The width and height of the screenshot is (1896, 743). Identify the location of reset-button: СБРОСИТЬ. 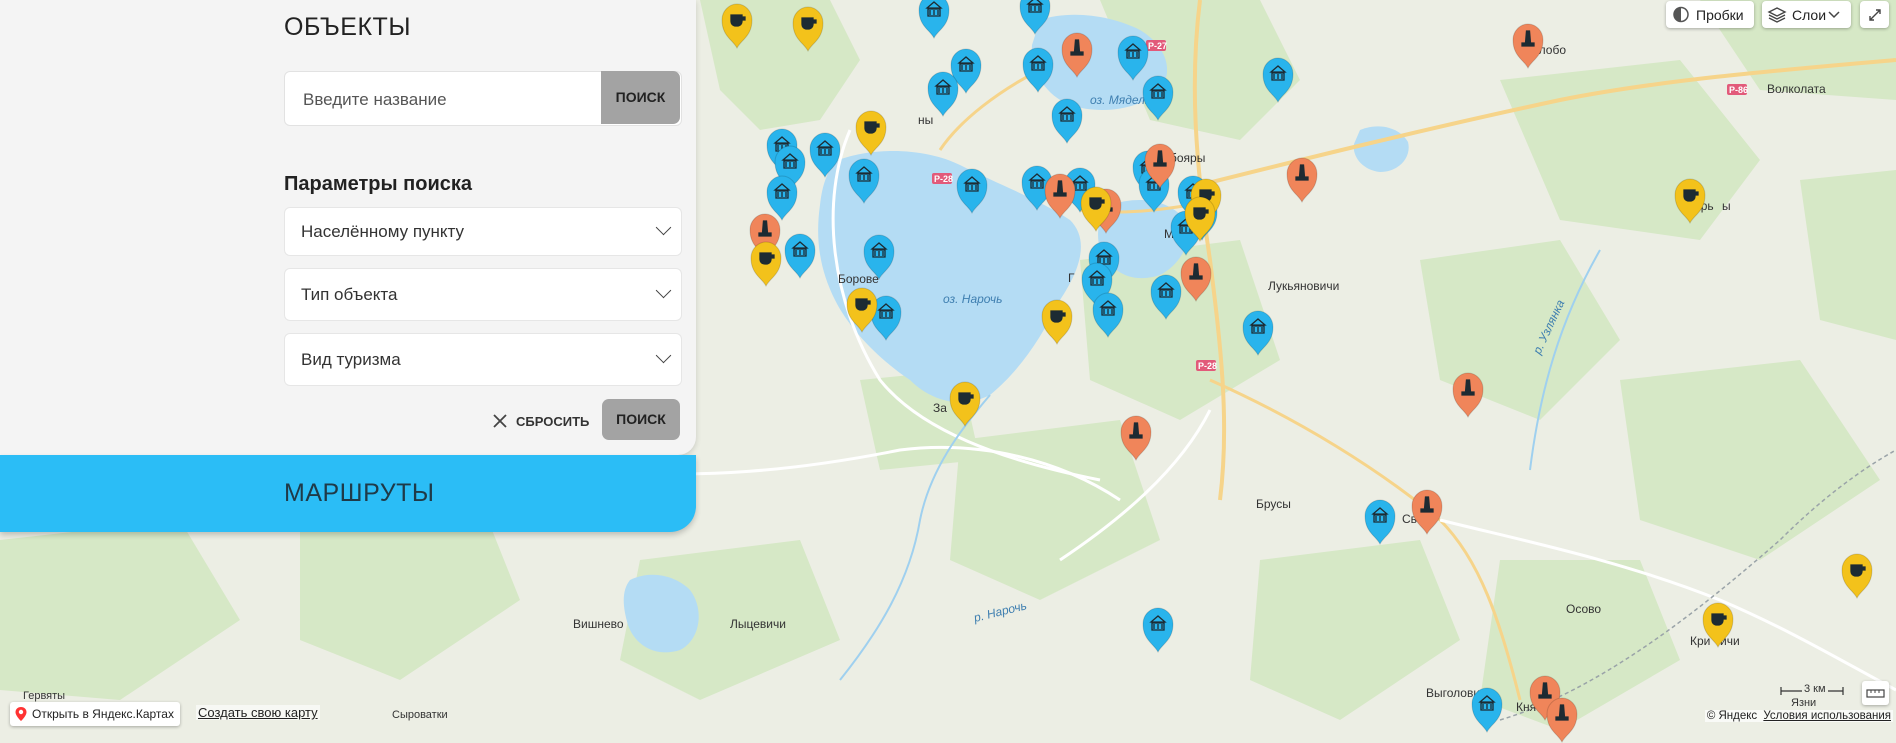
(540, 421).